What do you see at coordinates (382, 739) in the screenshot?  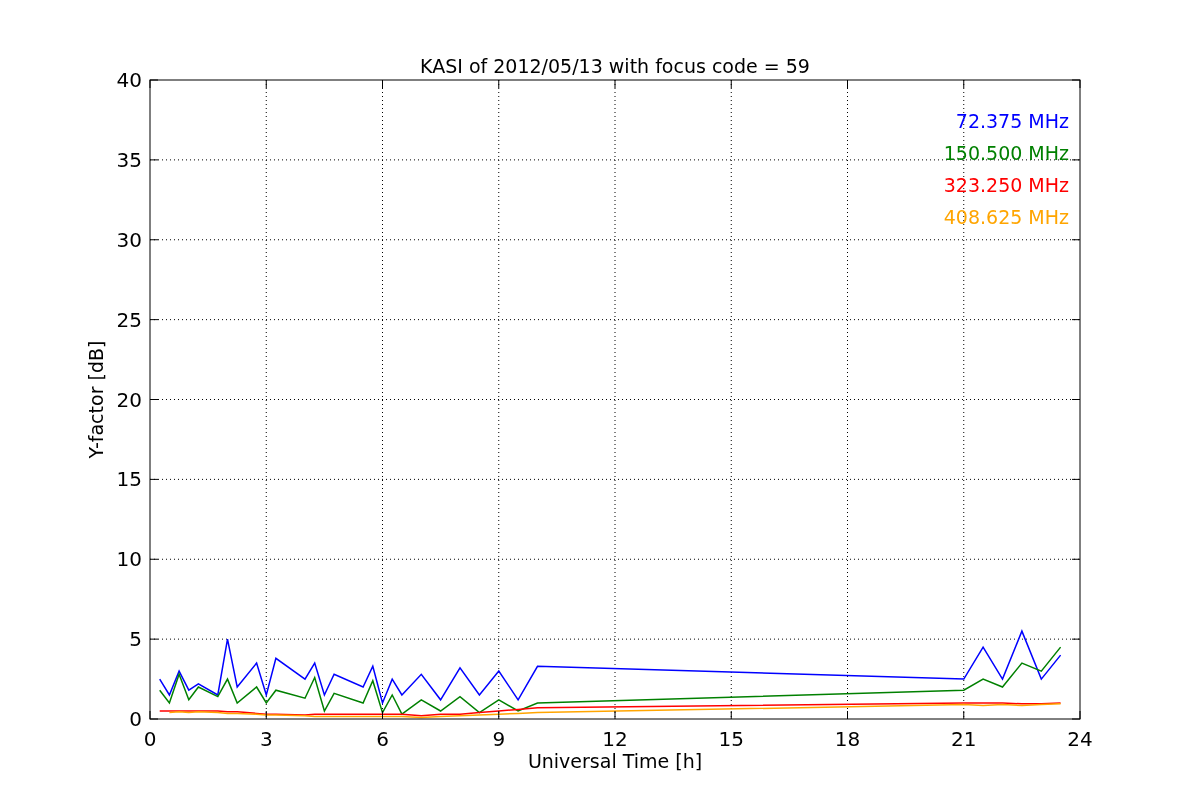 I see `x-tick-label: 6` at bounding box center [382, 739].